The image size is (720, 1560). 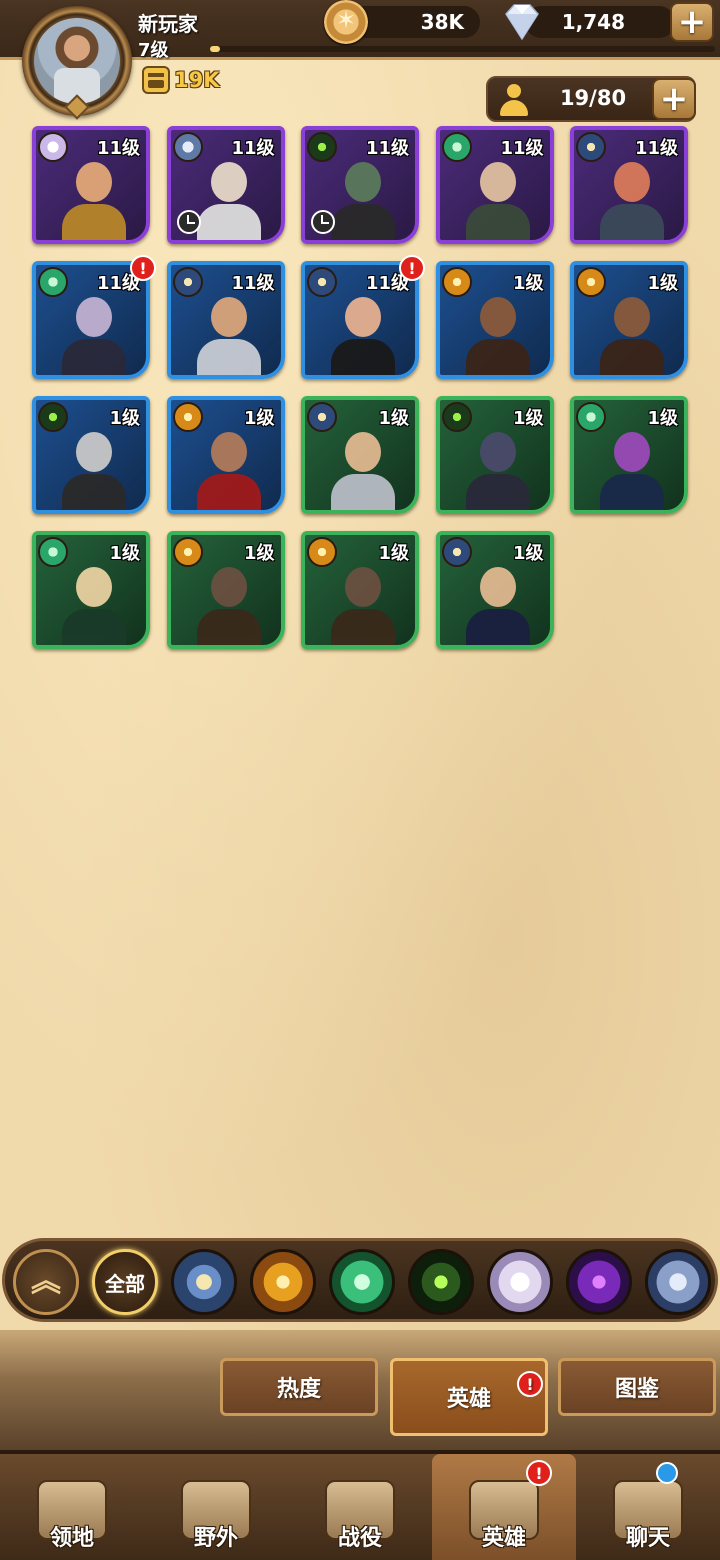 What do you see at coordinates (215, 49) in the screenshot?
I see `xp-bar-fill` at bounding box center [215, 49].